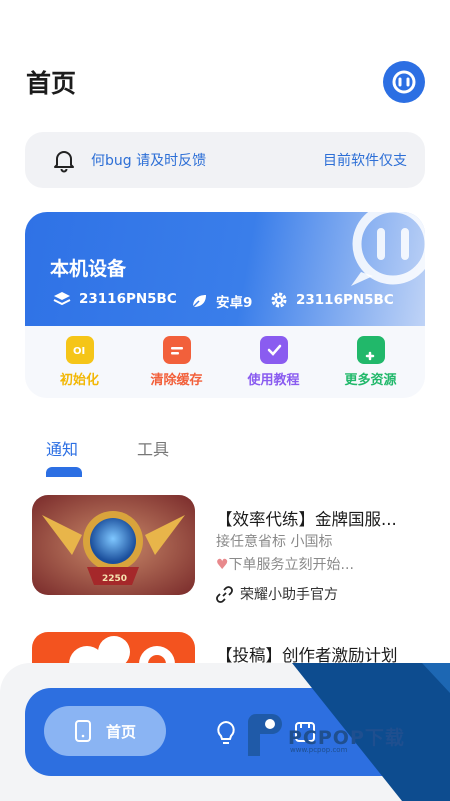 The height and width of the screenshot is (801, 450). Describe the element at coordinates (222, 565) in the screenshot. I see `heart-icon: ♥` at that location.